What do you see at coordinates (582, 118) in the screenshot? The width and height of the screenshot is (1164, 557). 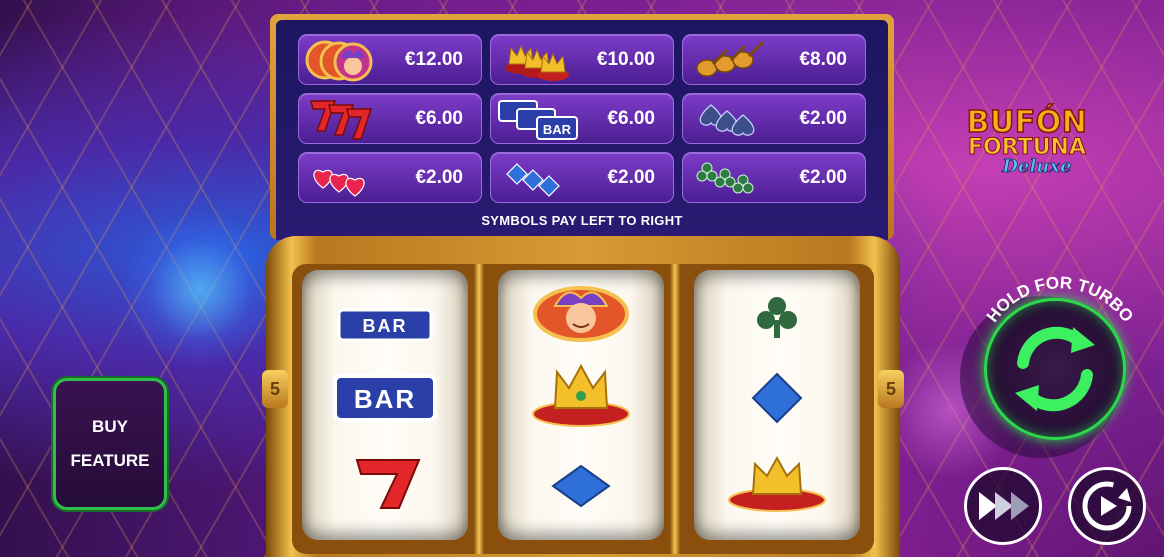 I see `paytable-entry-bar: BAR €6.00` at bounding box center [582, 118].